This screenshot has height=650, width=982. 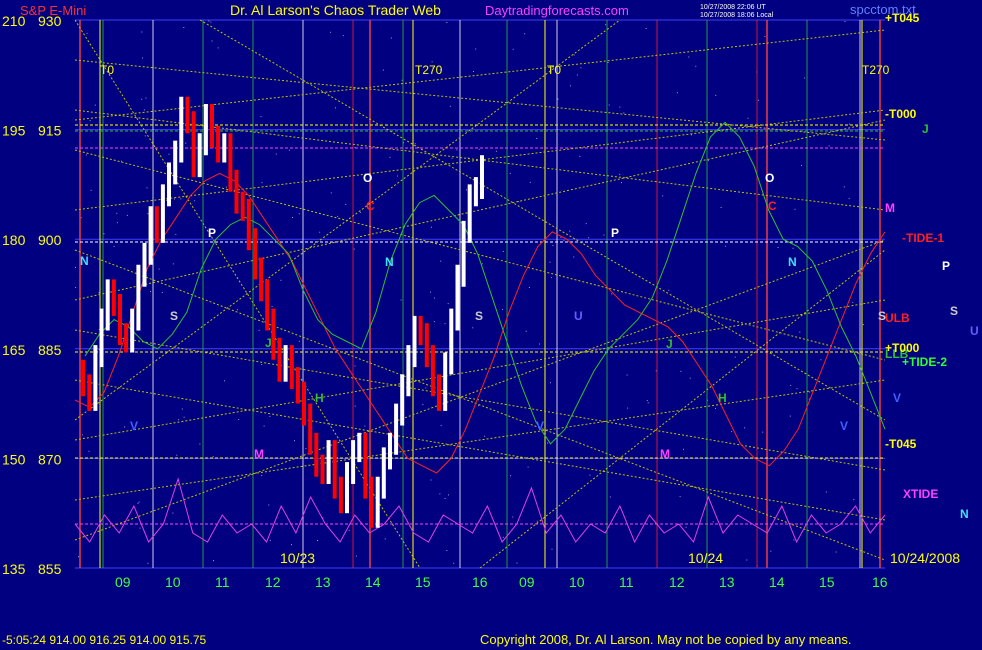 I want to click on header-symbol: S&P E-Mini, so click(x=53, y=10).